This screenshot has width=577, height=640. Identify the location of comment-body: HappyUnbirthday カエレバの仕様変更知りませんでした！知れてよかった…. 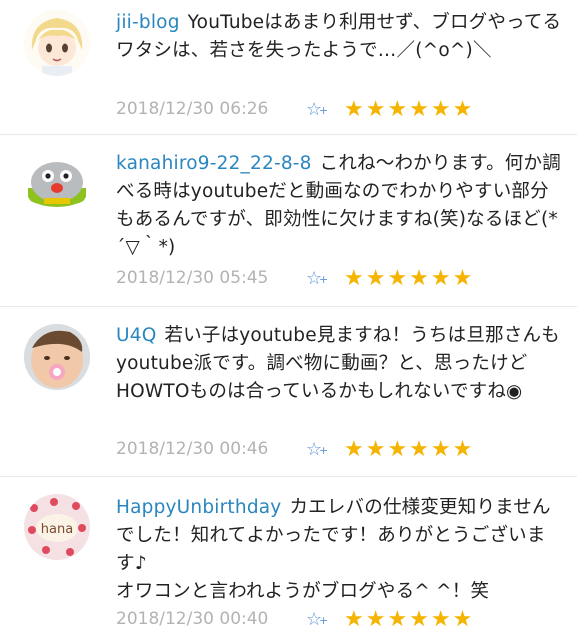
(339, 550).